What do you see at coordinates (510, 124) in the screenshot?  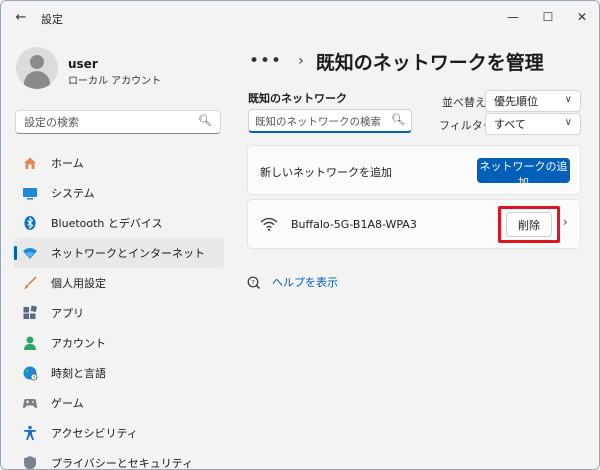 I see `filter-value: すべて` at bounding box center [510, 124].